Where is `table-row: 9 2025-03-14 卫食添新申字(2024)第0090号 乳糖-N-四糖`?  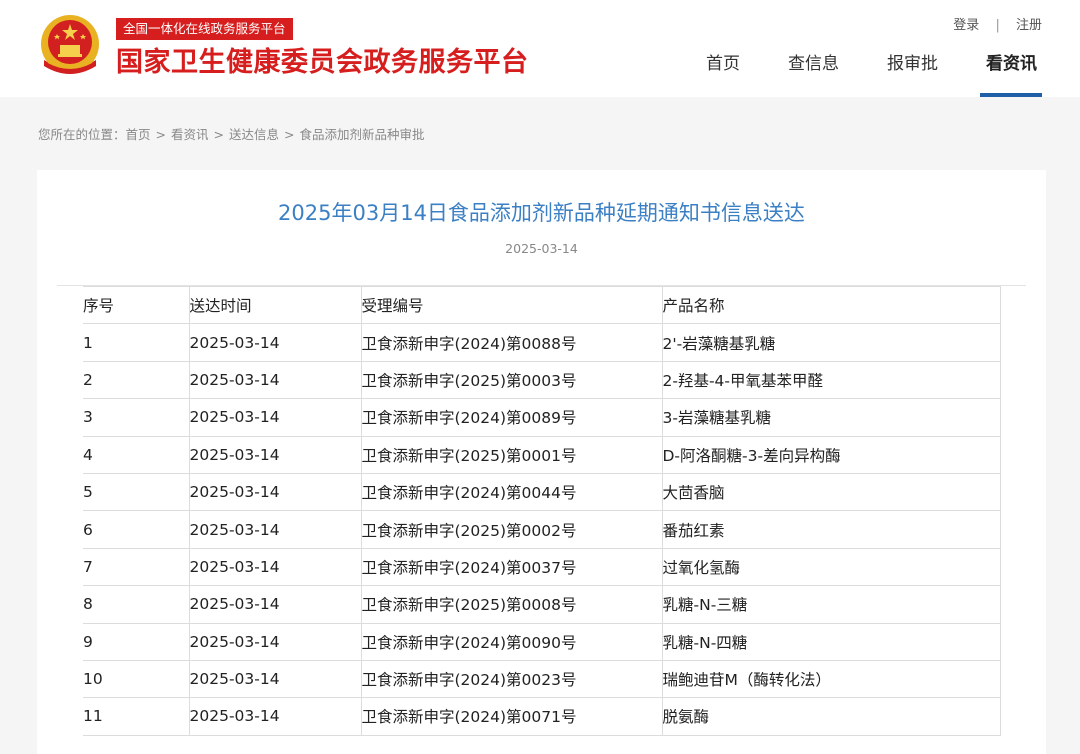
table-row: 9 2025-03-14 卫食添新申字(2024)第0090号 乳糖-N-四糖 is located at coordinates (542, 641).